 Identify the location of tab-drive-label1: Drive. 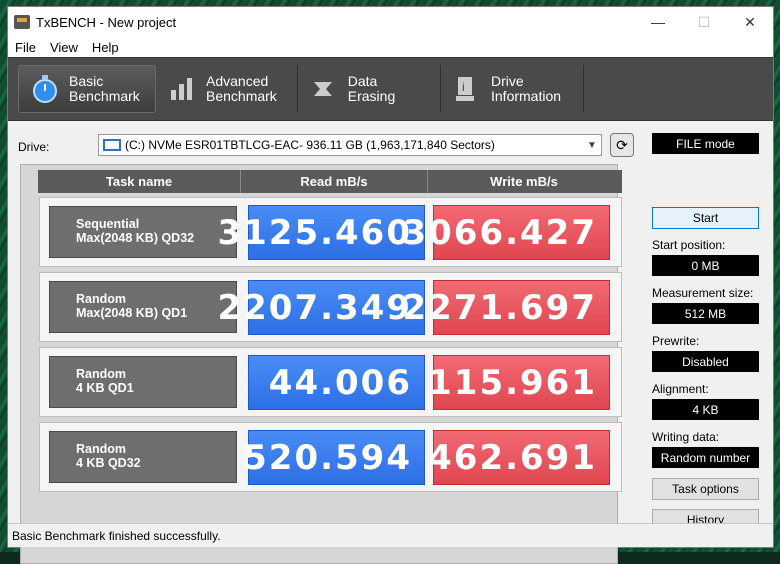
(507, 81).